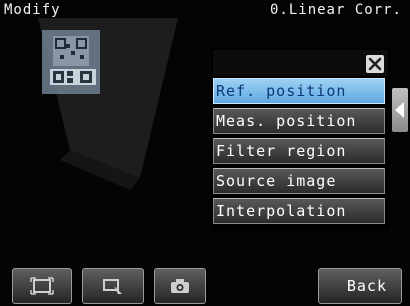 Image resolution: width=410 pixels, height=306 pixels. I want to click on menu-item-interpolation: Interpolation, so click(299, 211).